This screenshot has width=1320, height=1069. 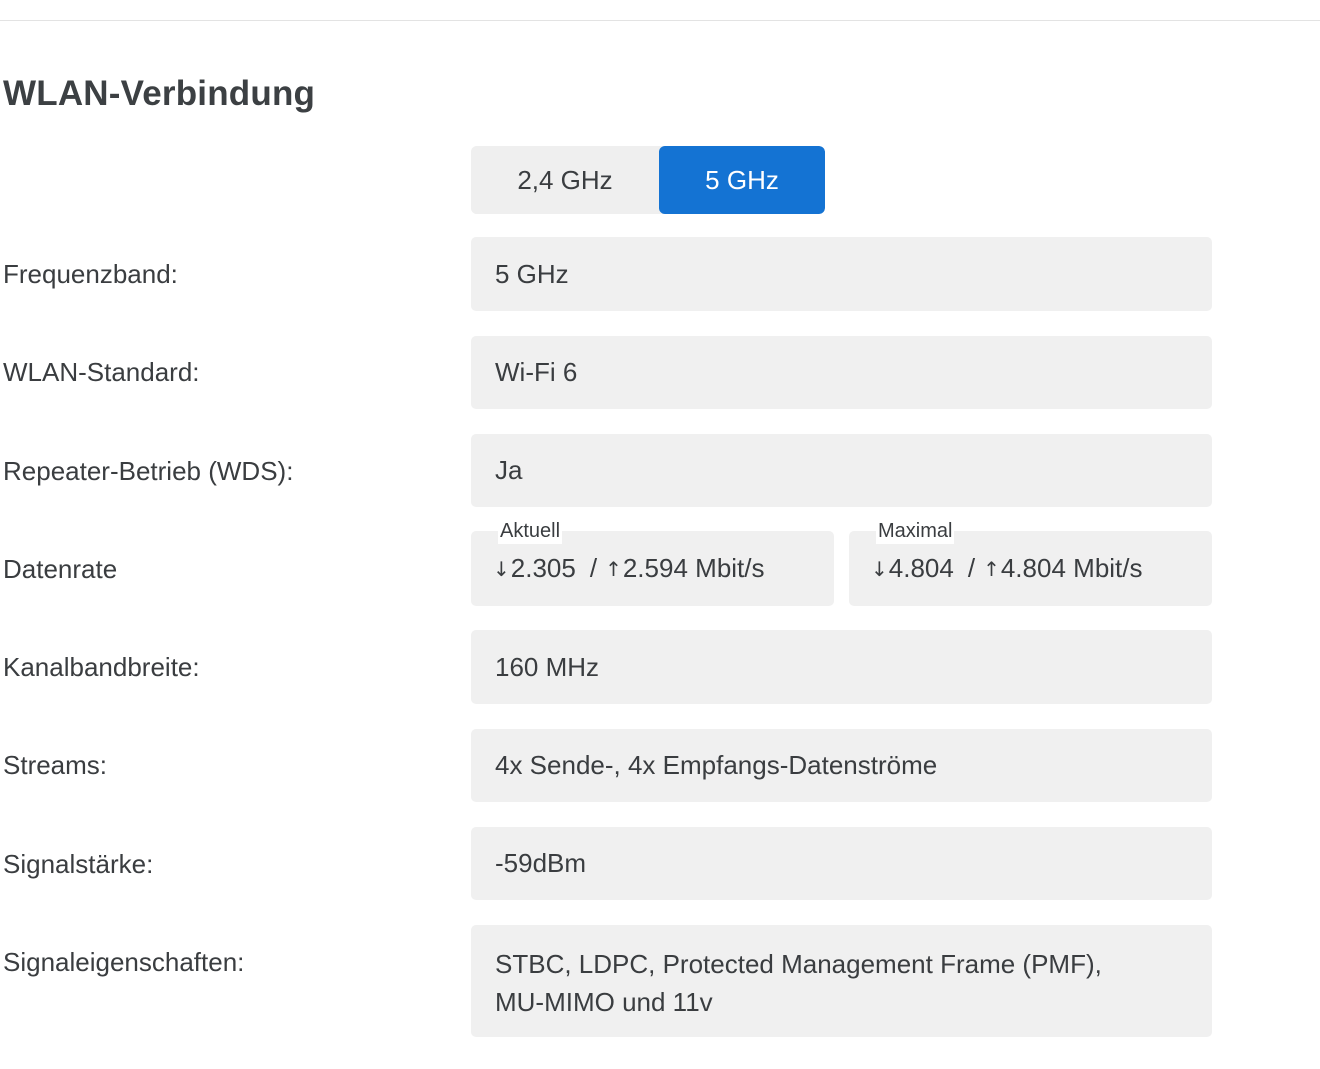 I want to click on aktuell-unit: Mbit/s, so click(x=730, y=568).